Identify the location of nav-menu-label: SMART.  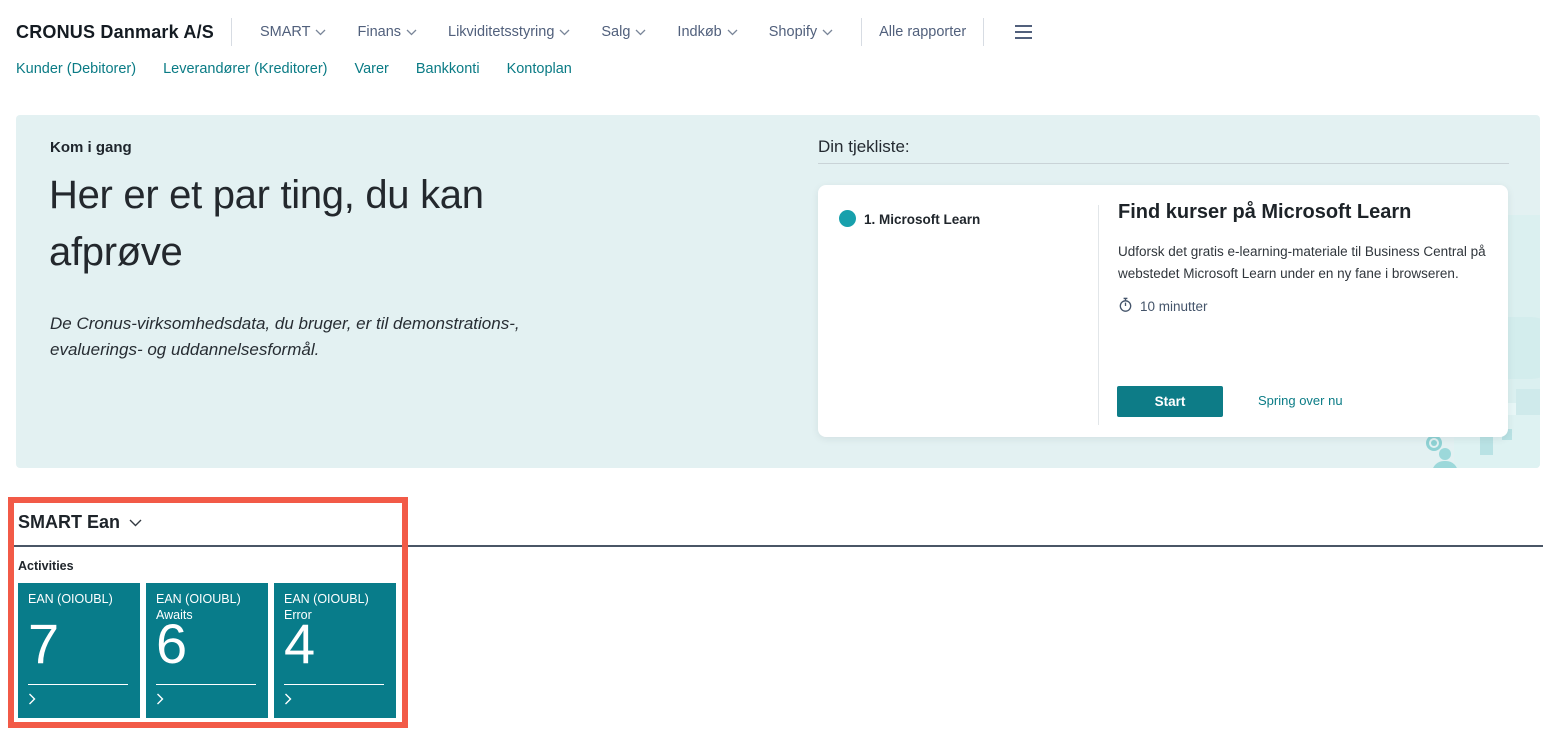
(285, 32).